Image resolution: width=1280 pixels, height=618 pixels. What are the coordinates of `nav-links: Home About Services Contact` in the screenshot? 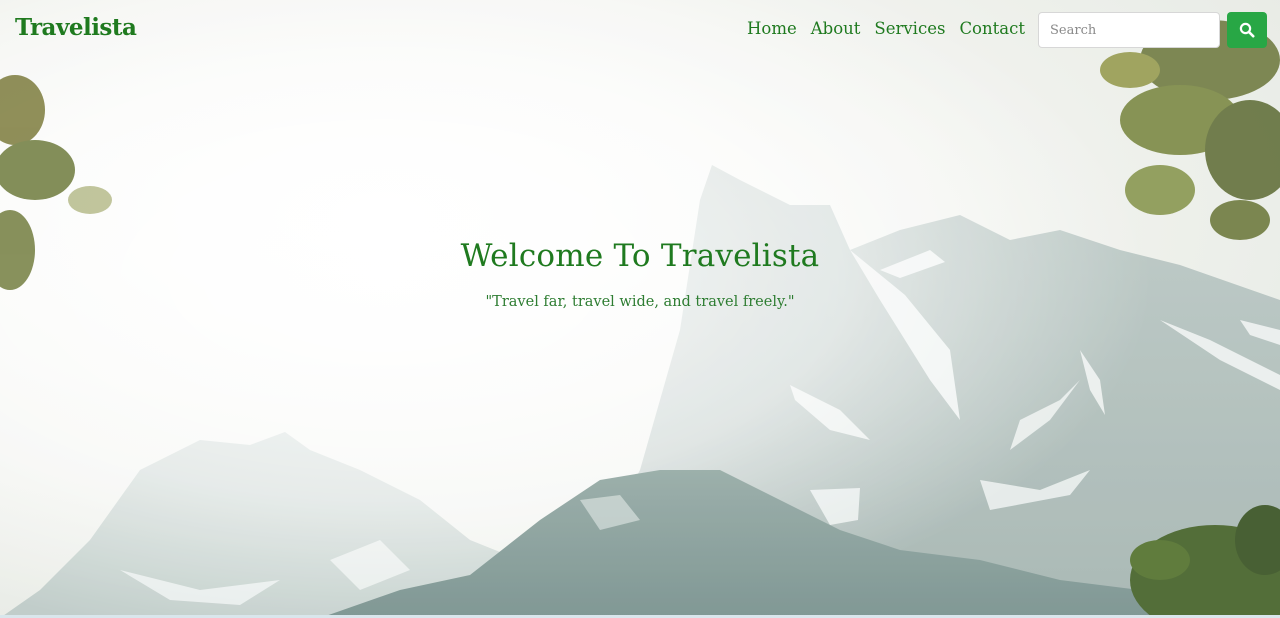 It's located at (886, 29).